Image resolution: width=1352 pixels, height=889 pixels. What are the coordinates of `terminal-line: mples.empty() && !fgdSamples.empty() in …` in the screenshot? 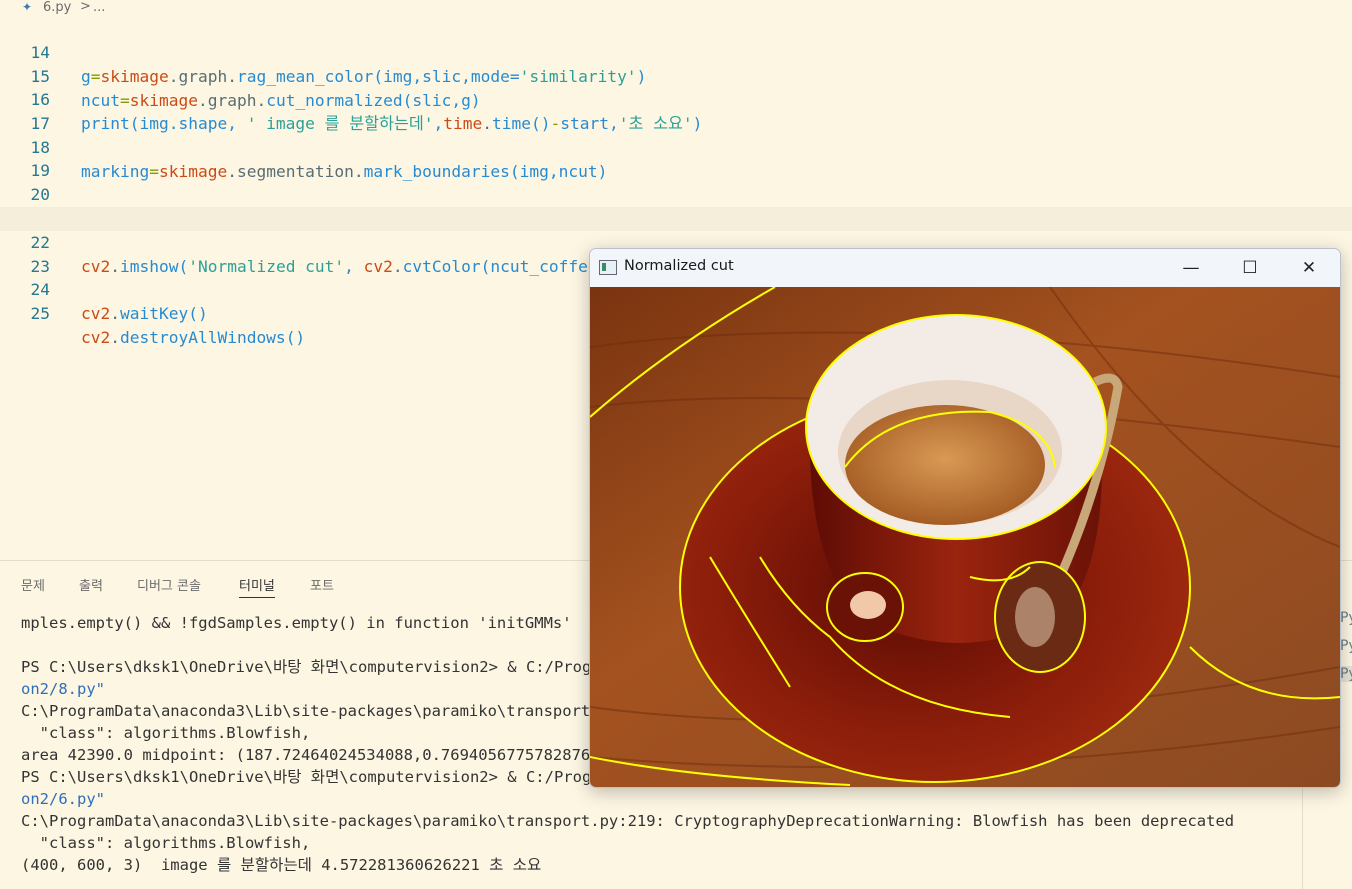 It's located at (296, 623).